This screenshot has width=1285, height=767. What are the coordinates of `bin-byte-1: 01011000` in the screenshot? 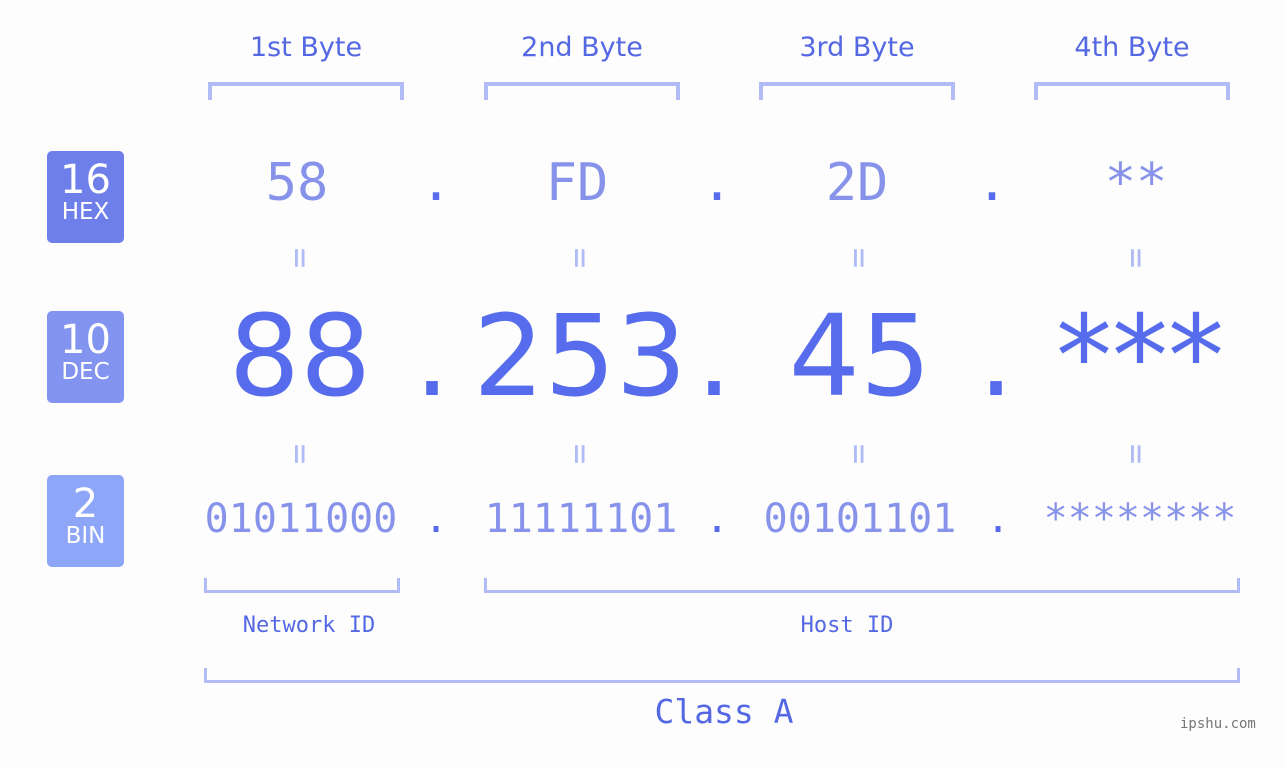 It's located at (301, 519).